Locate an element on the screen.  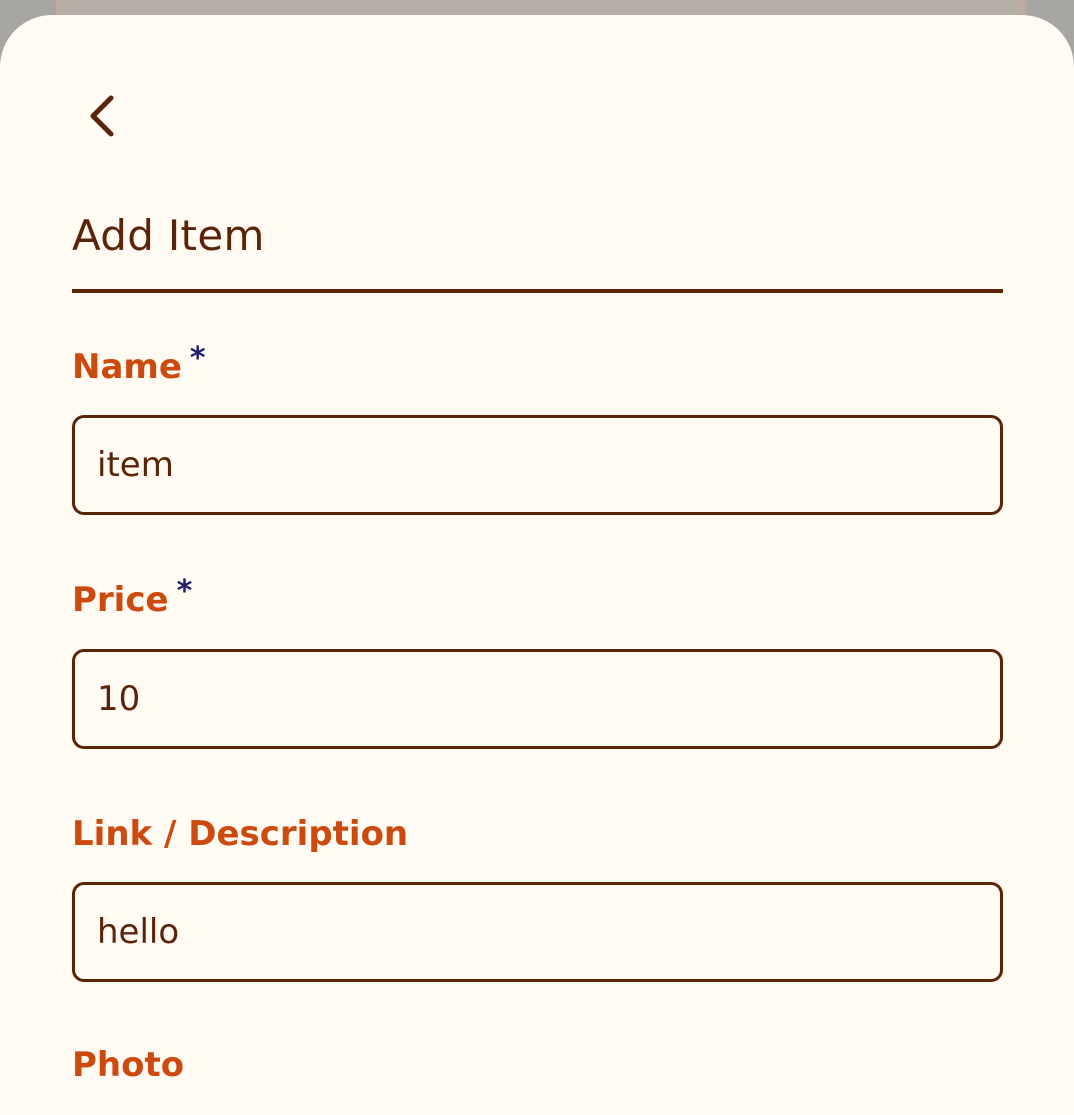
photo-label-text: Photo is located at coordinates (128, 1065).